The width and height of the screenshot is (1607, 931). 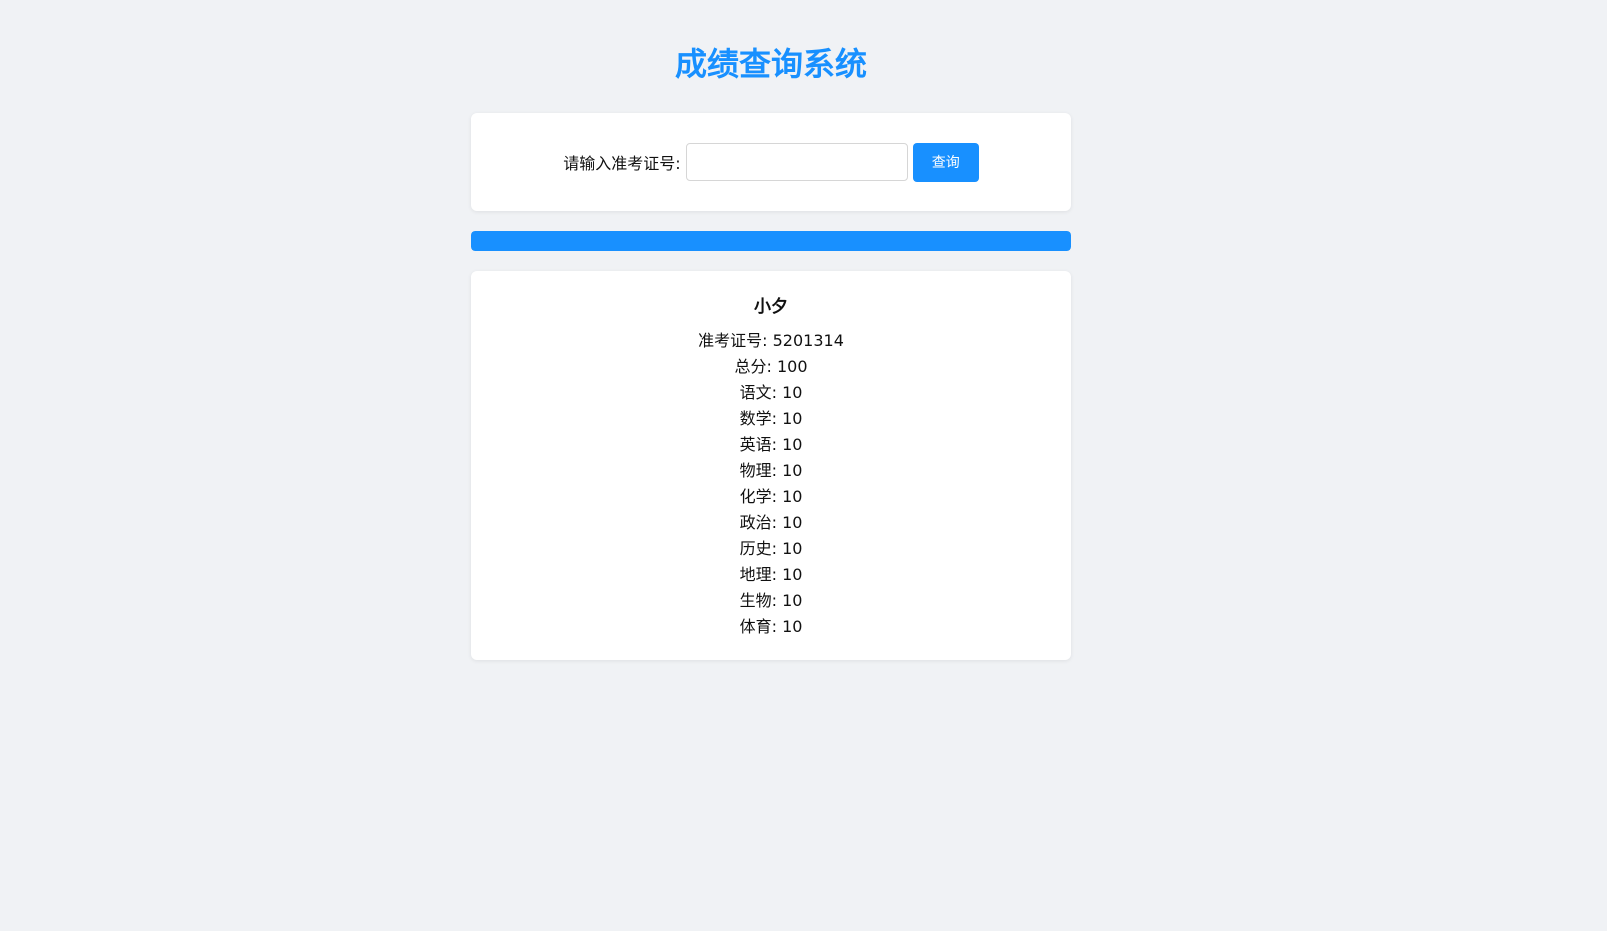 What do you see at coordinates (755, 444) in the screenshot?
I see `result-label: 英语` at bounding box center [755, 444].